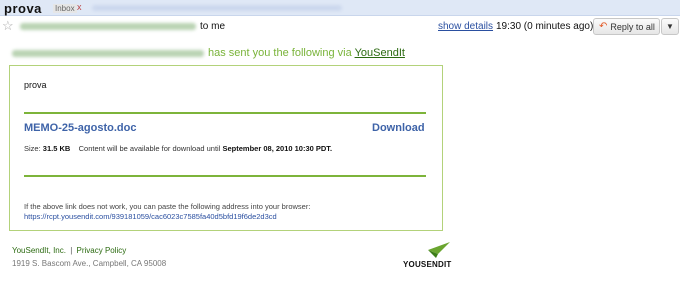 The image size is (680, 297). Describe the element at coordinates (398, 128) in the screenshot. I see `download-link: Download` at that location.